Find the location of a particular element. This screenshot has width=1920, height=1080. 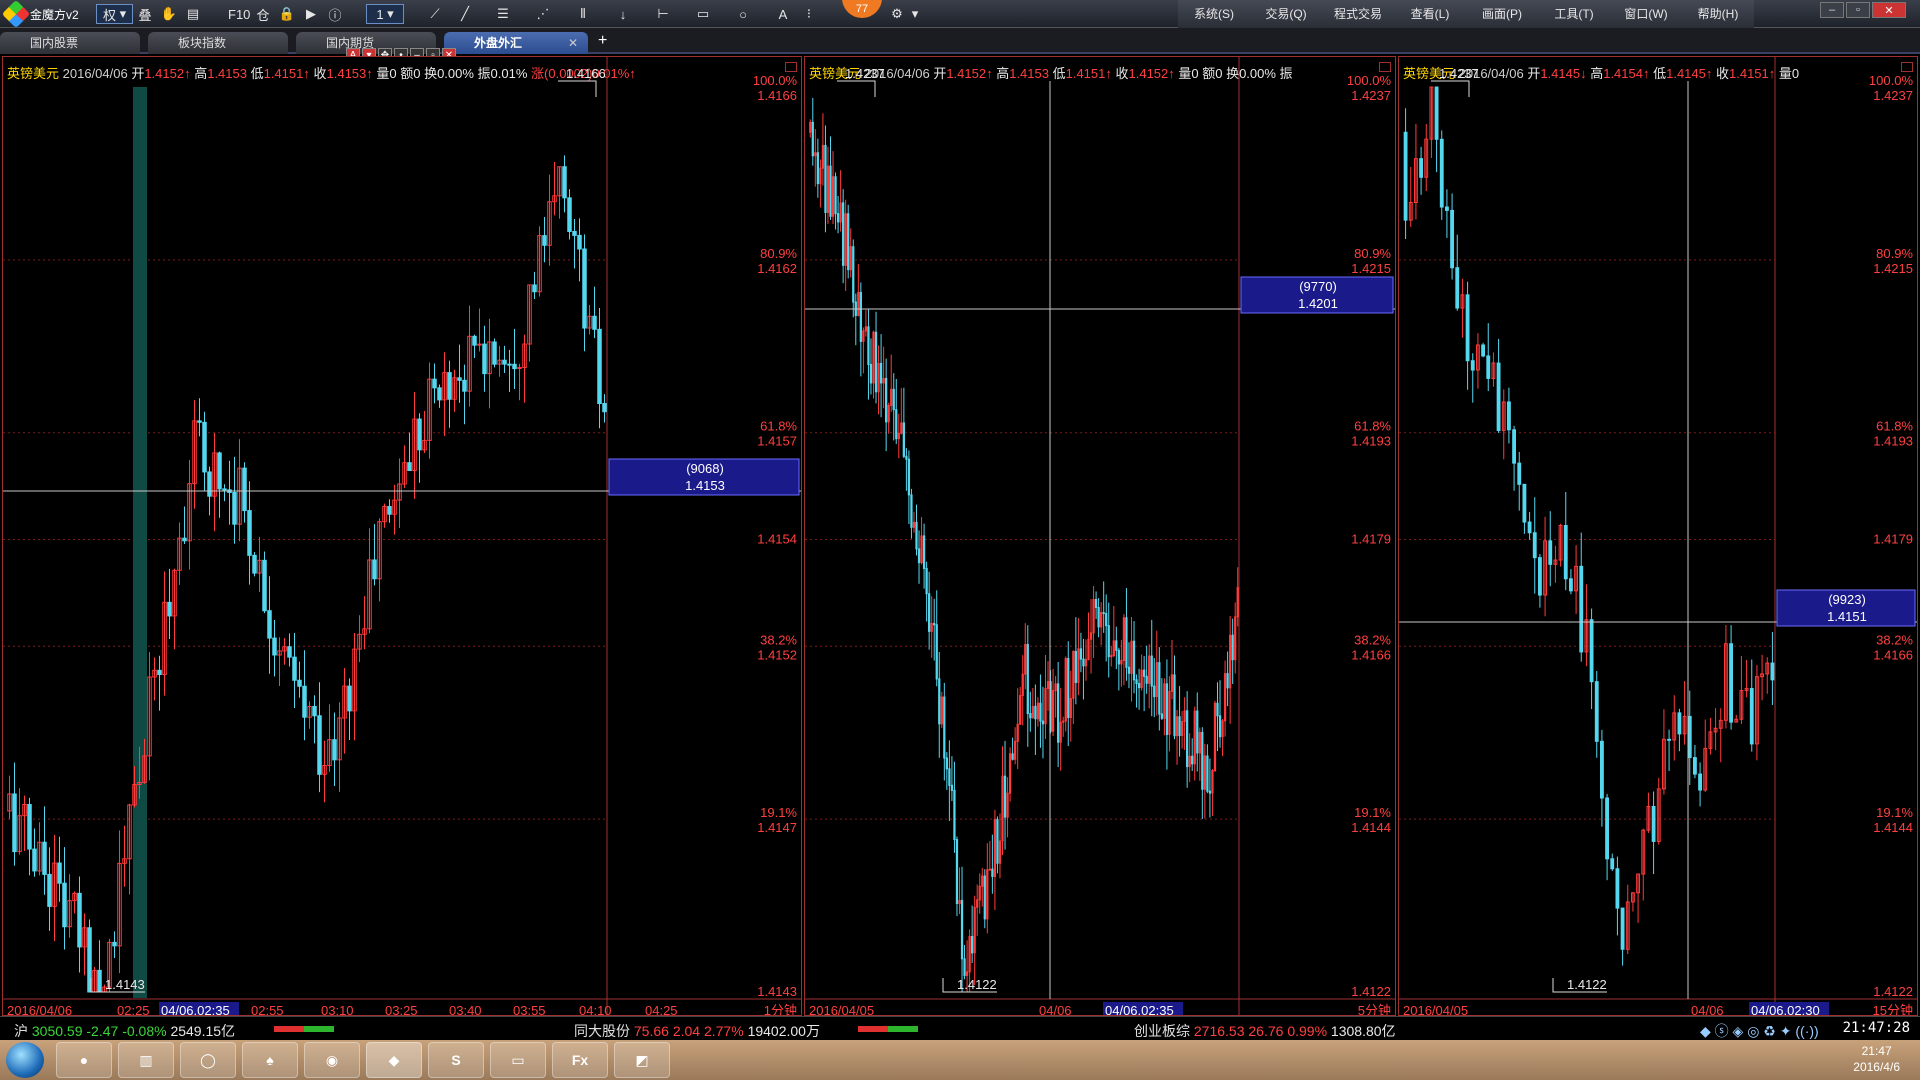

time-tick-label: 2016/04/05 is located at coordinates (841, 1009).